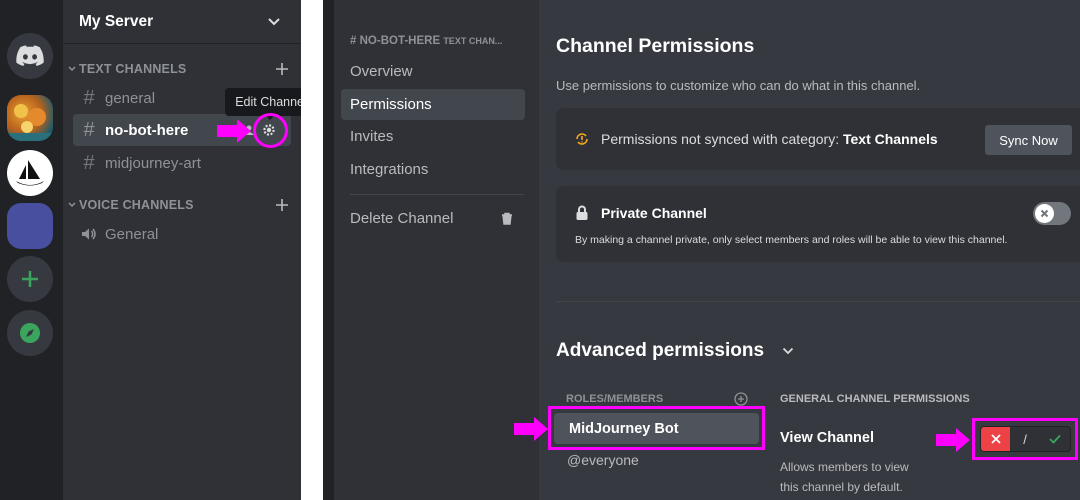 Image resolution: width=1080 pixels, height=500 pixels. Describe the element at coordinates (603, 460) in the screenshot. I see `role-everyone: @everyone` at that location.